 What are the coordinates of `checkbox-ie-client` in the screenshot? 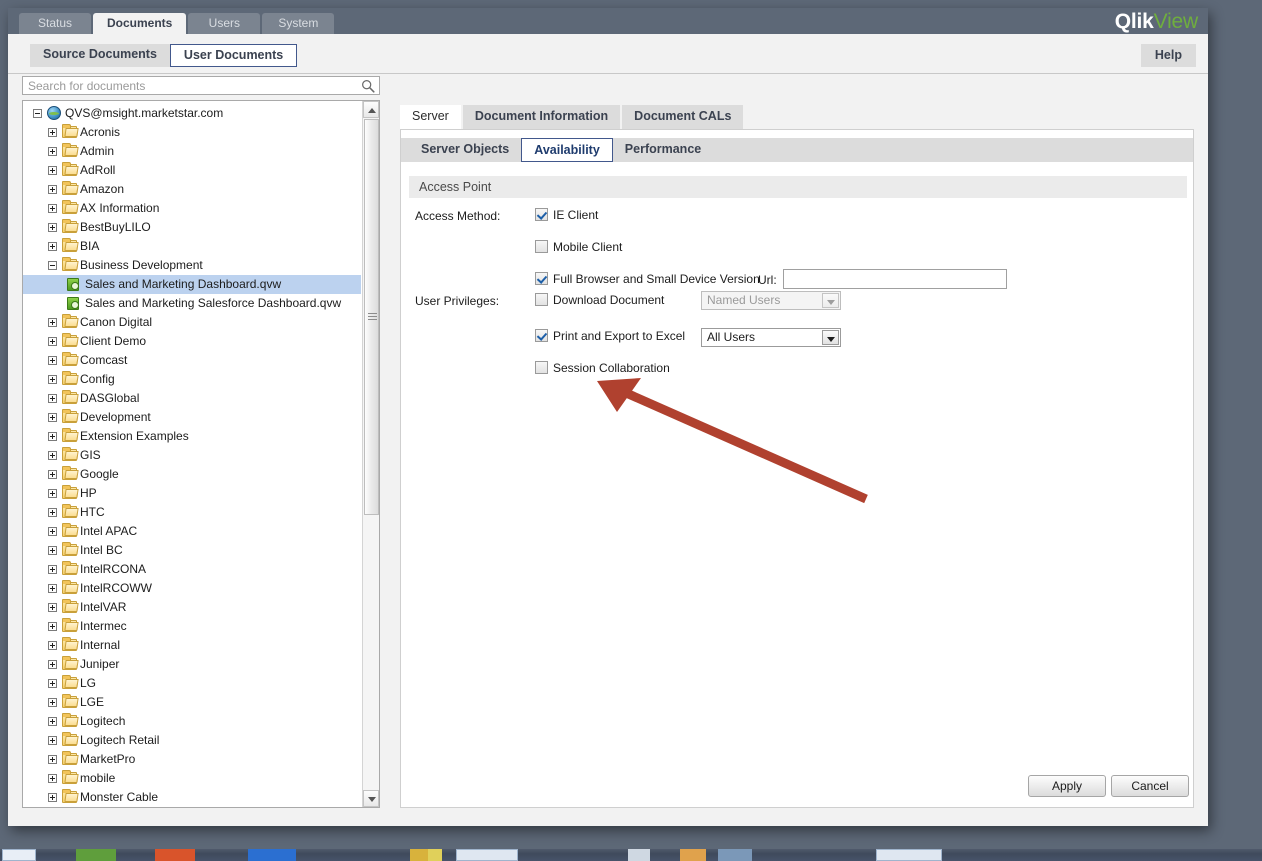 It's located at (541, 214).